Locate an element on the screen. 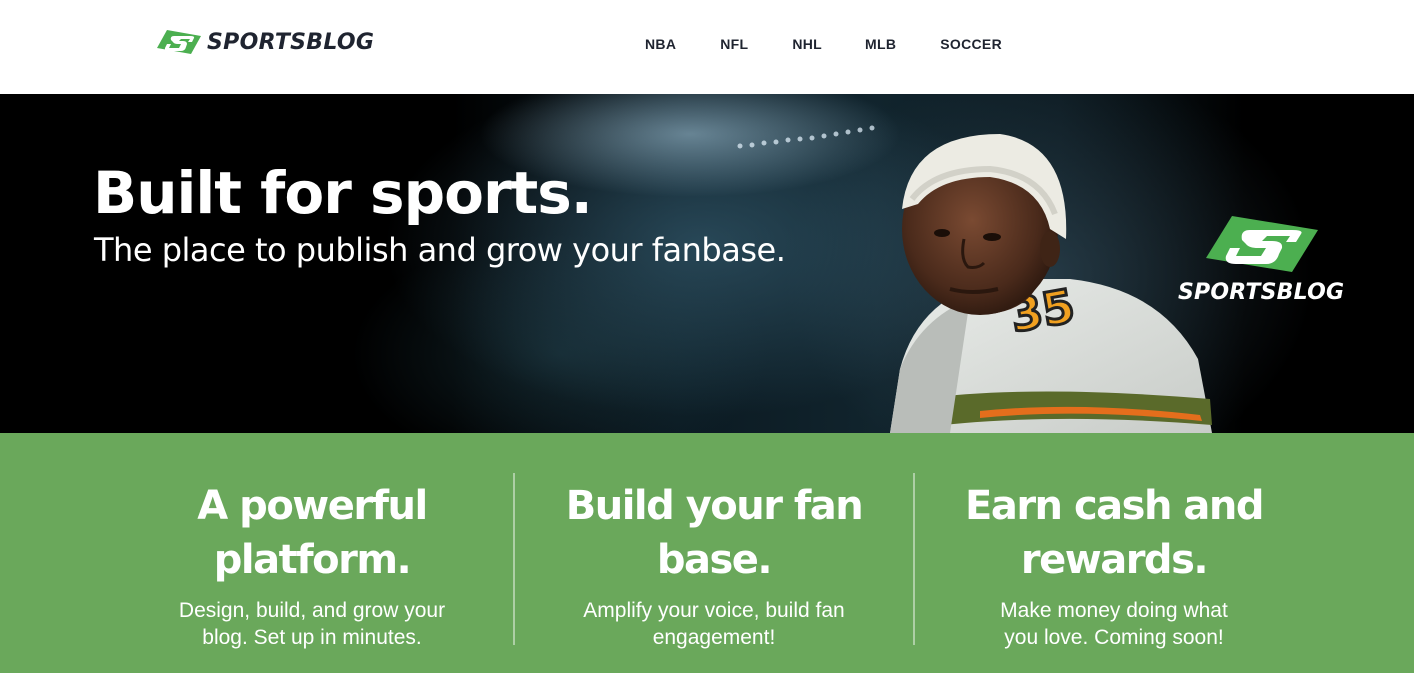 Image resolution: width=1414 pixels, height=673 pixels. feature-title-line: rewards. is located at coordinates (1114, 560).